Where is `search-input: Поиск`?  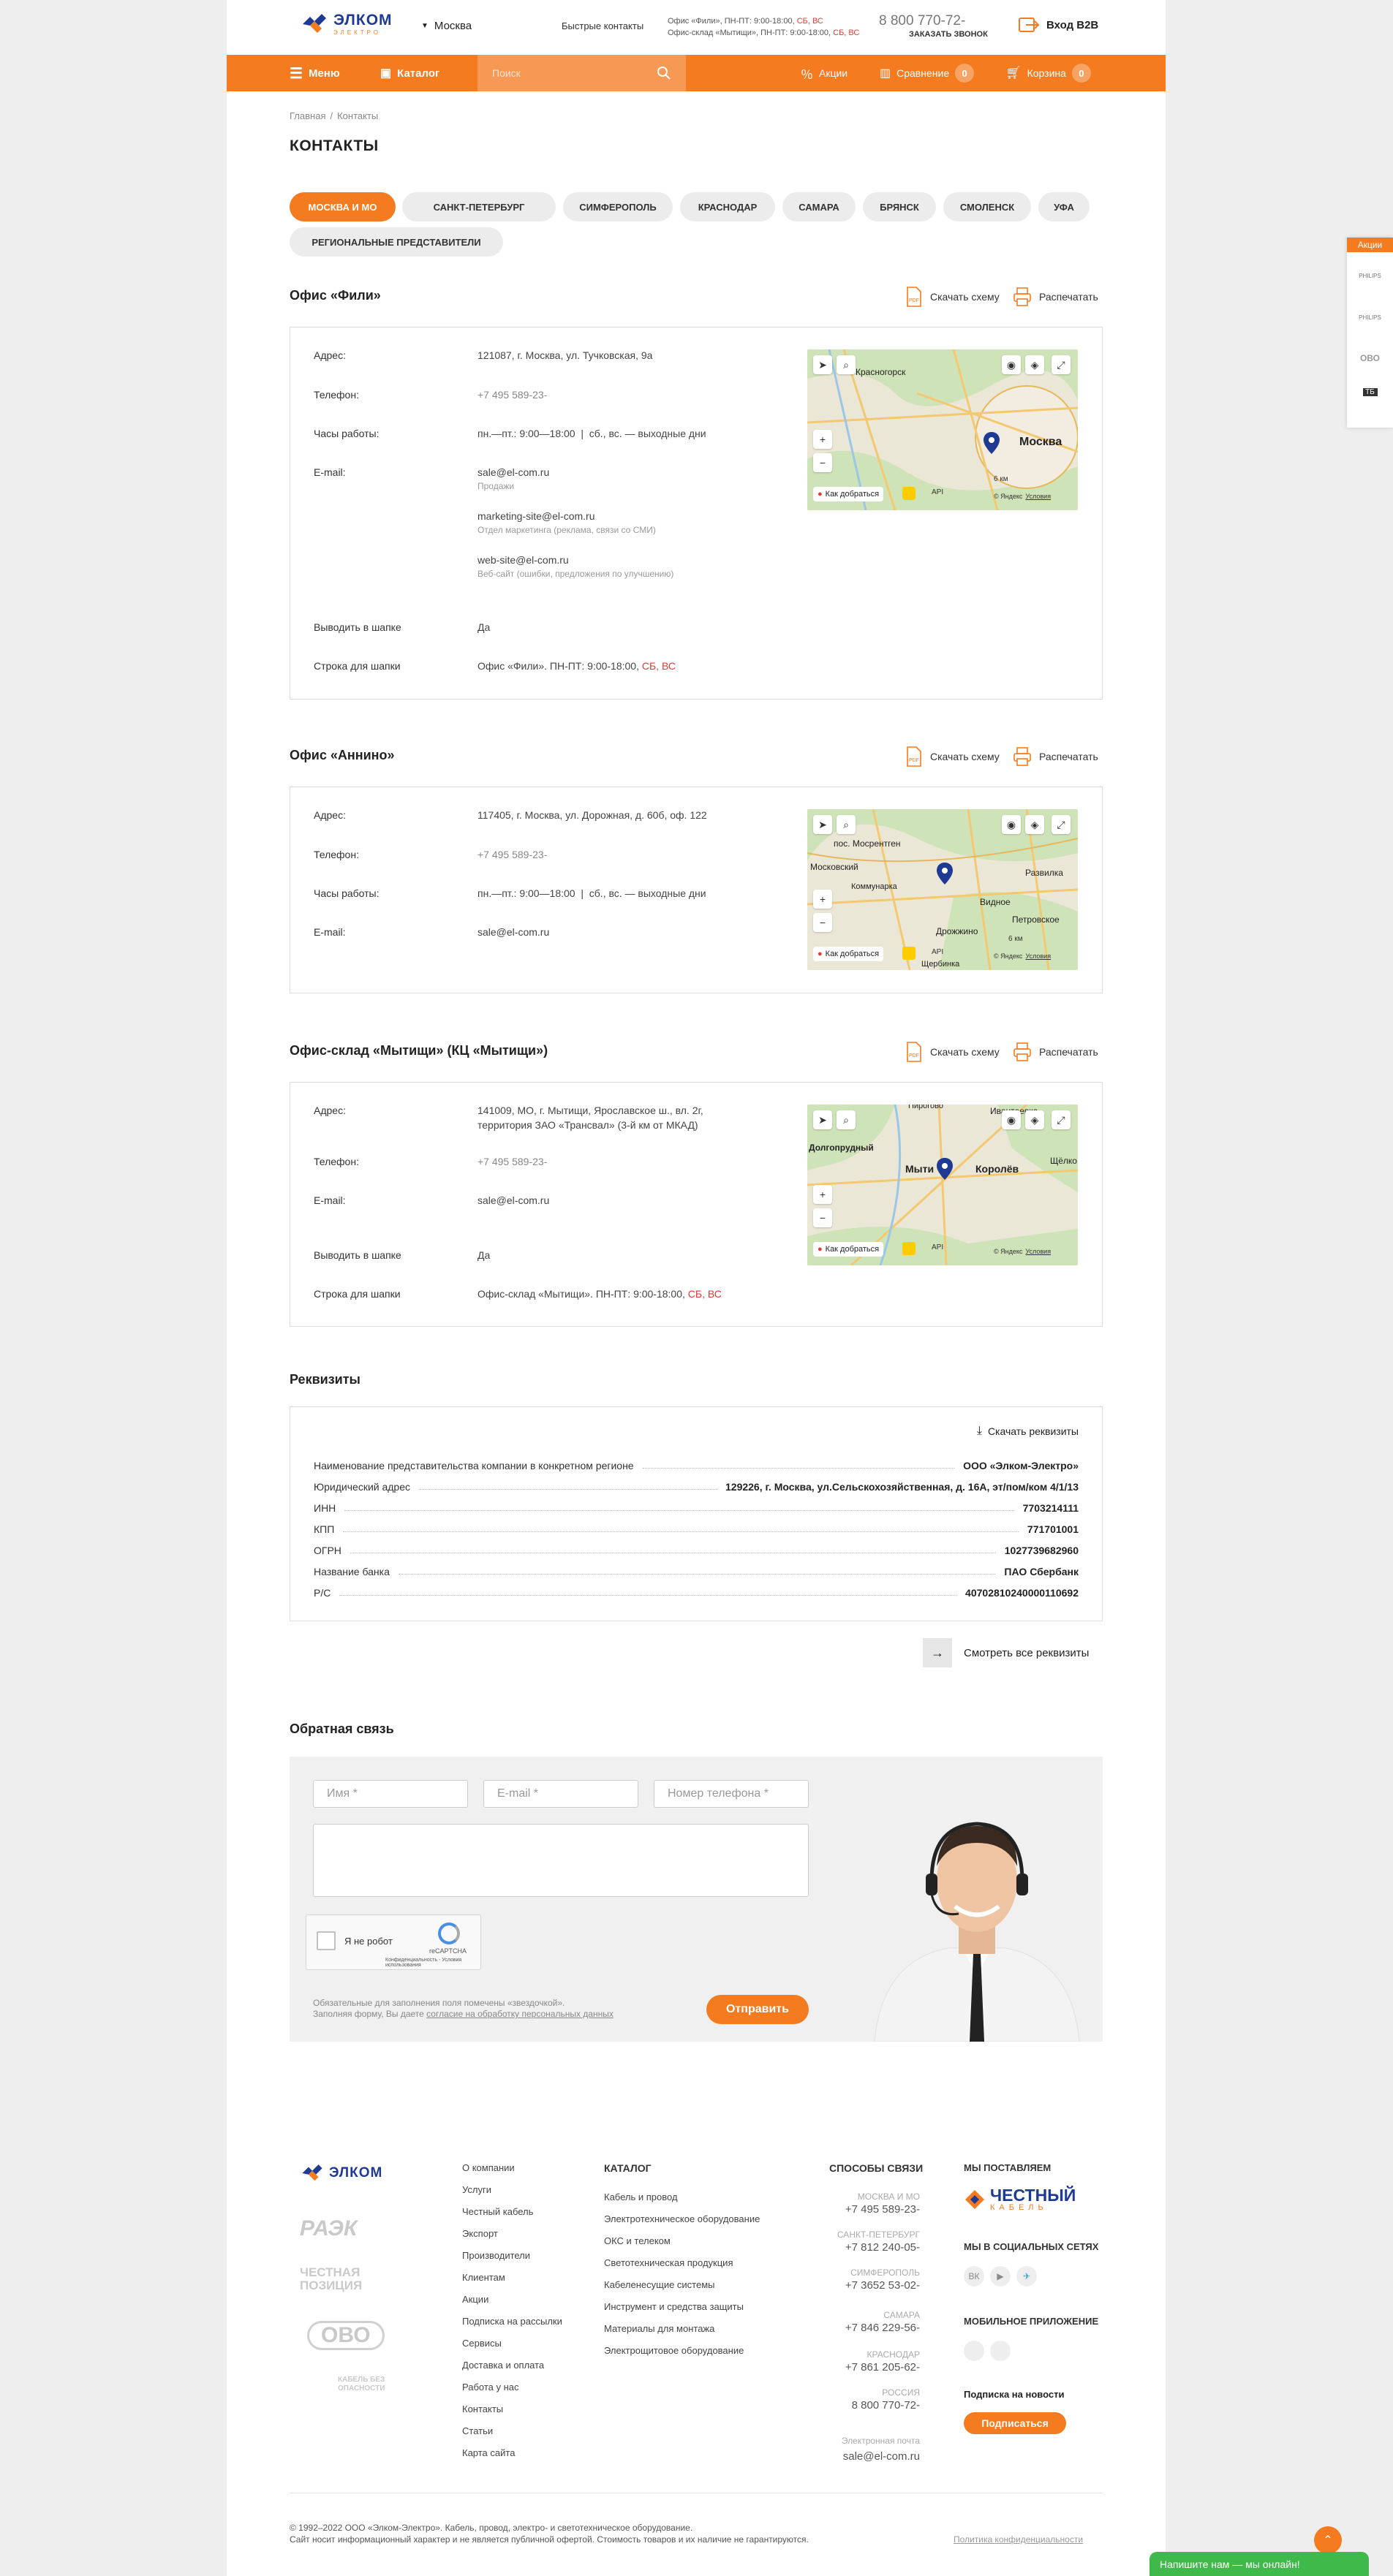
search-input: Поиск is located at coordinates (506, 73).